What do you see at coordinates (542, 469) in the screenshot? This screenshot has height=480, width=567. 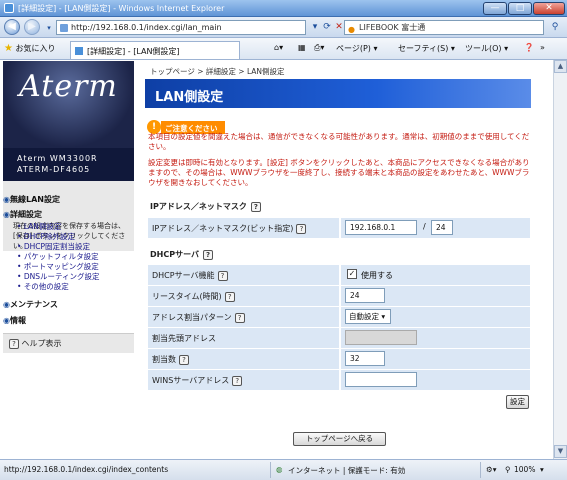 I see `zoom-dropdown-icon: ▾` at bounding box center [542, 469].